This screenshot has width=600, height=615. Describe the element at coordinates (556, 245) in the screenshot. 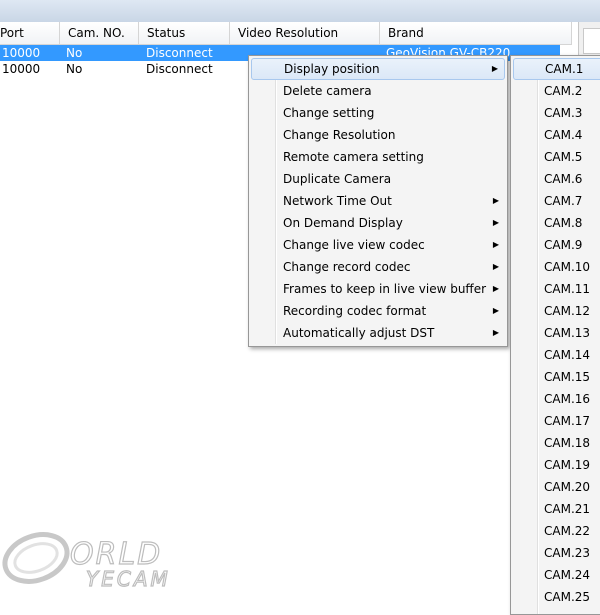

I see `submenu-item-cam: CAM.9` at that location.